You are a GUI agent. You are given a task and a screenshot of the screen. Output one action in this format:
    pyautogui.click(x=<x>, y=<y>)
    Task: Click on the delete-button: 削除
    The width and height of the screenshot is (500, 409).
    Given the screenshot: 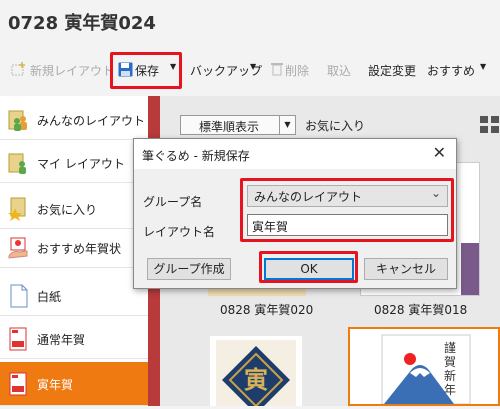 What is the action you would take?
    pyautogui.click(x=297, y=70)
    